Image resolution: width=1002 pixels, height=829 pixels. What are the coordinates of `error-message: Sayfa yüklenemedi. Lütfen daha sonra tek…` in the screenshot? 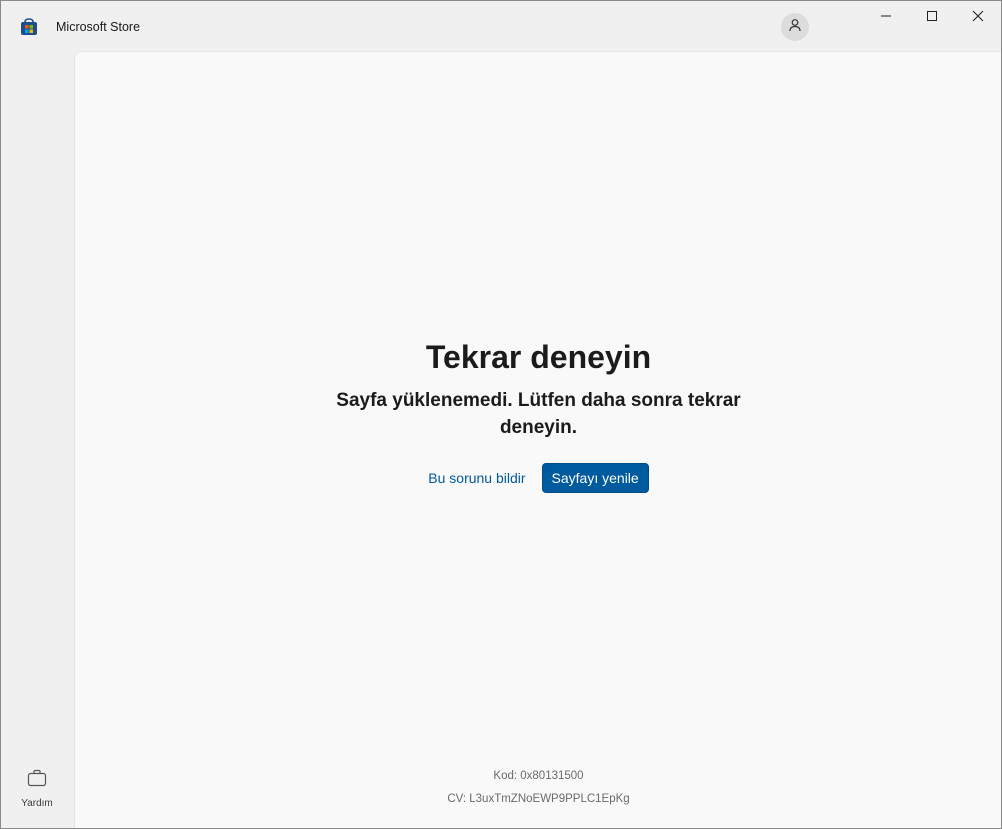 It's located at (538, 414).